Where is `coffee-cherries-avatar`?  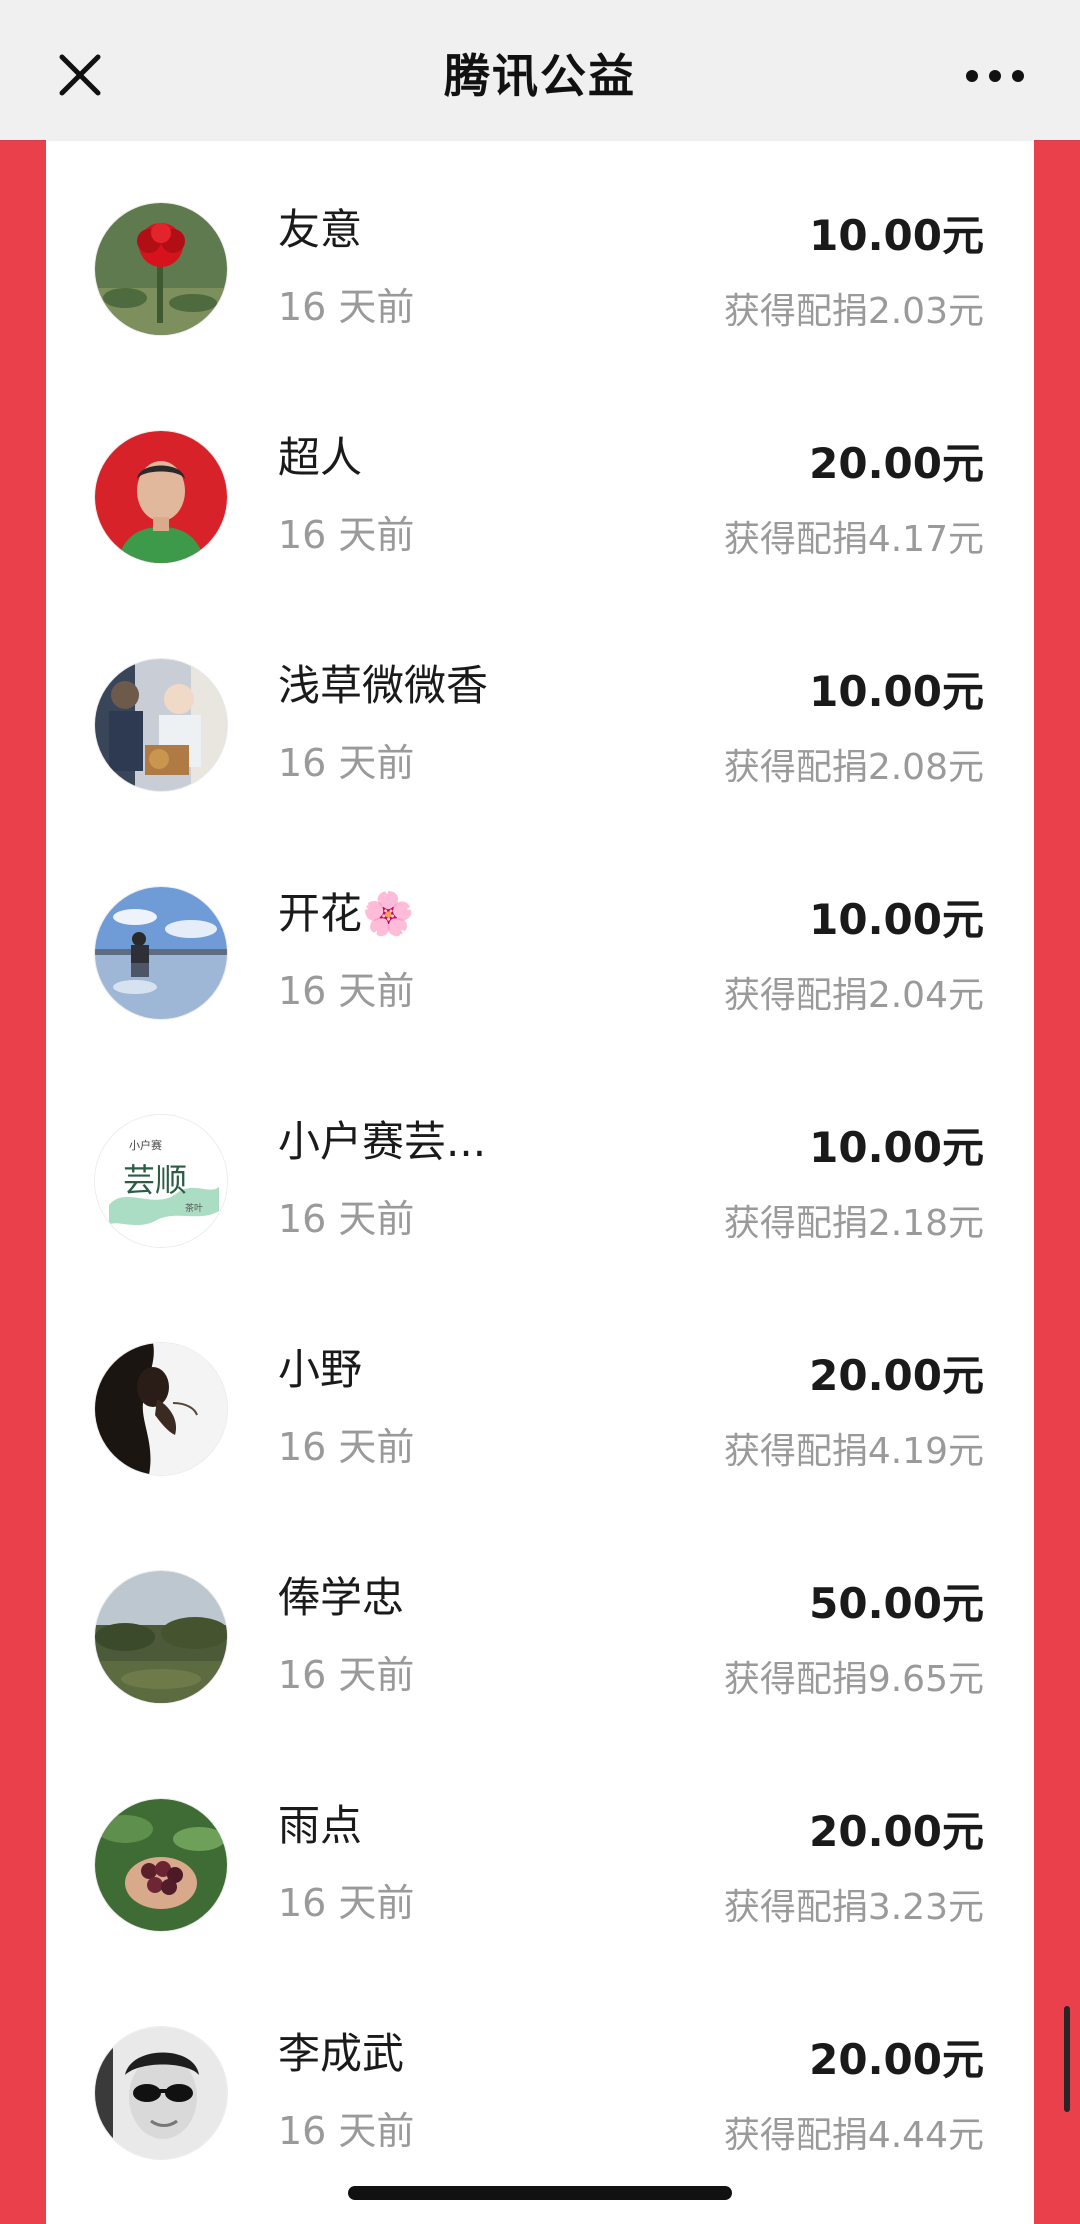
coffee-cherries-avatar is located at coordinates (161, 1865).